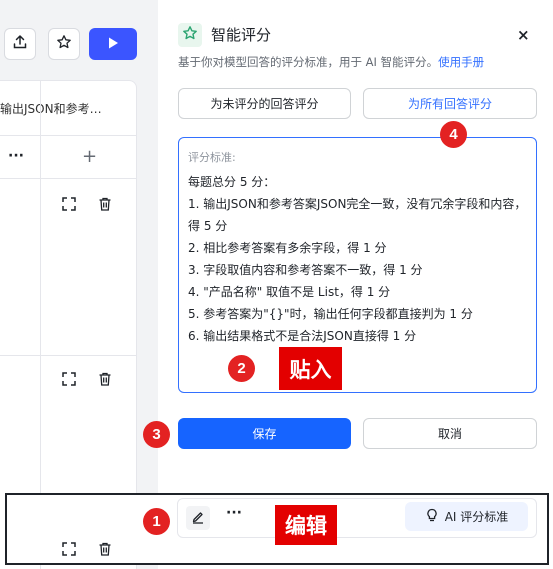  Describe the element at coordinates (264, 433) in the screenshot. I see `save-button: 保存` at that location.